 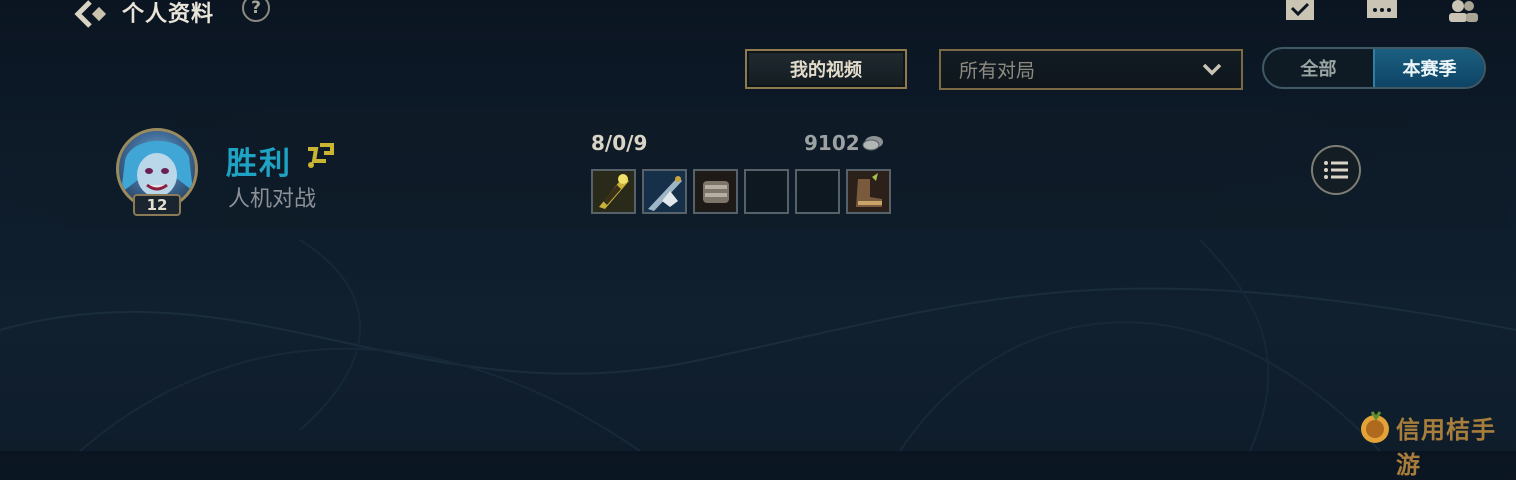 I want to click on champion-avatar: 12, so click(x=157, y=172).